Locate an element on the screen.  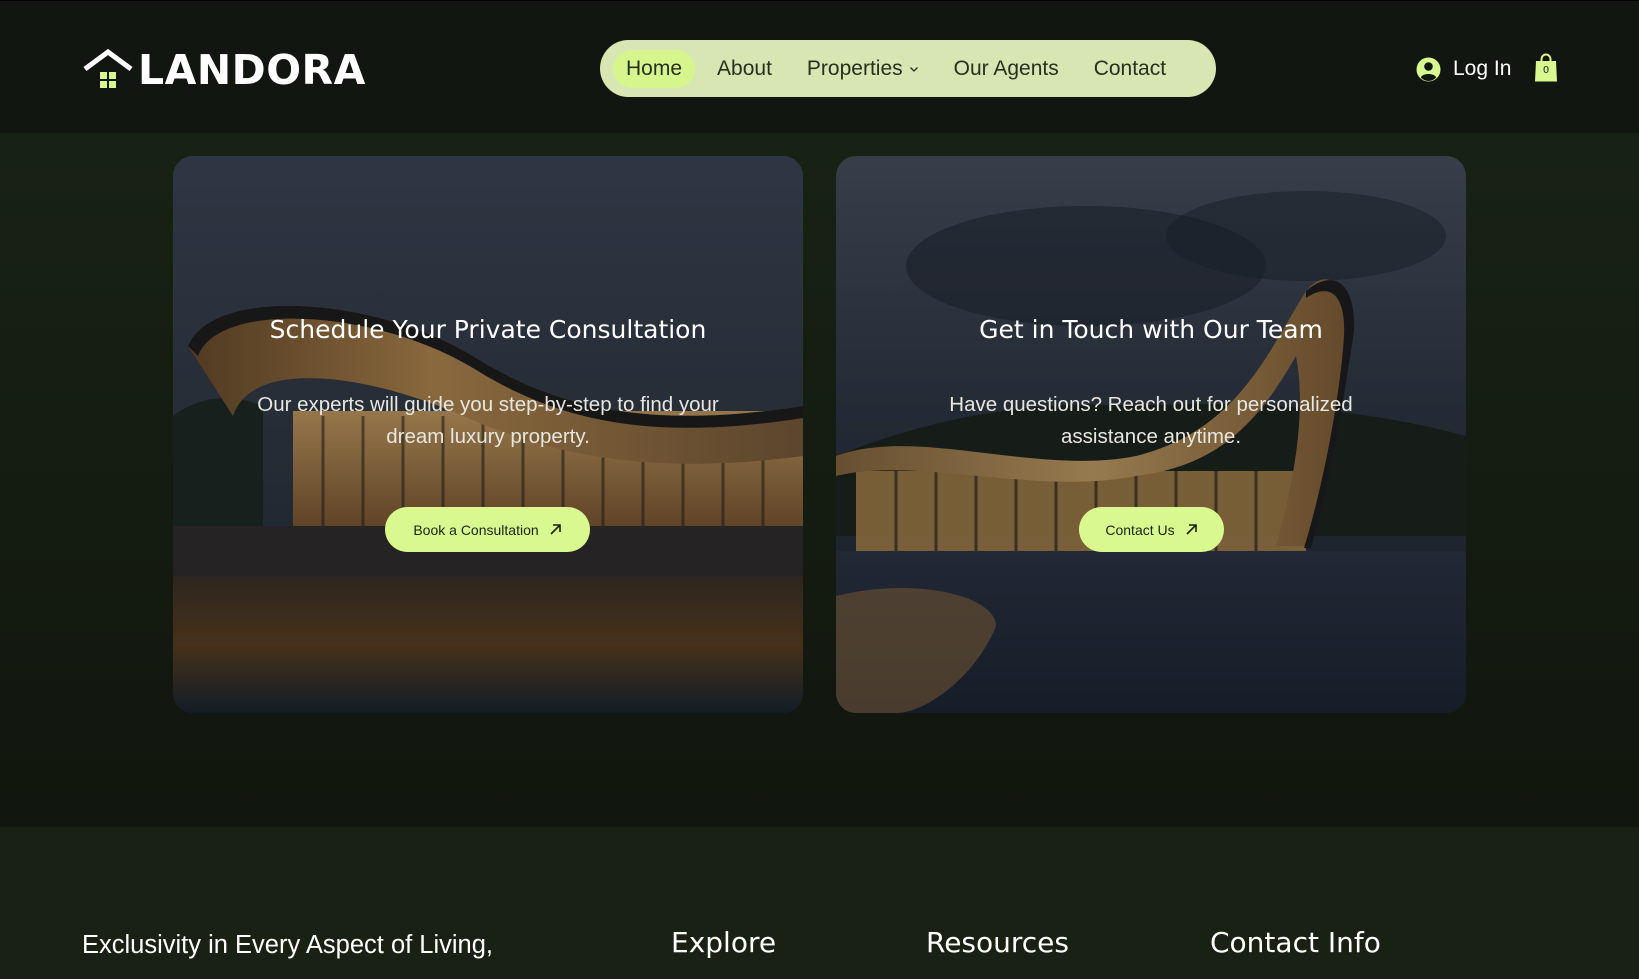
contact-us-button: Contact Us is located at coordinates (1151, 529).